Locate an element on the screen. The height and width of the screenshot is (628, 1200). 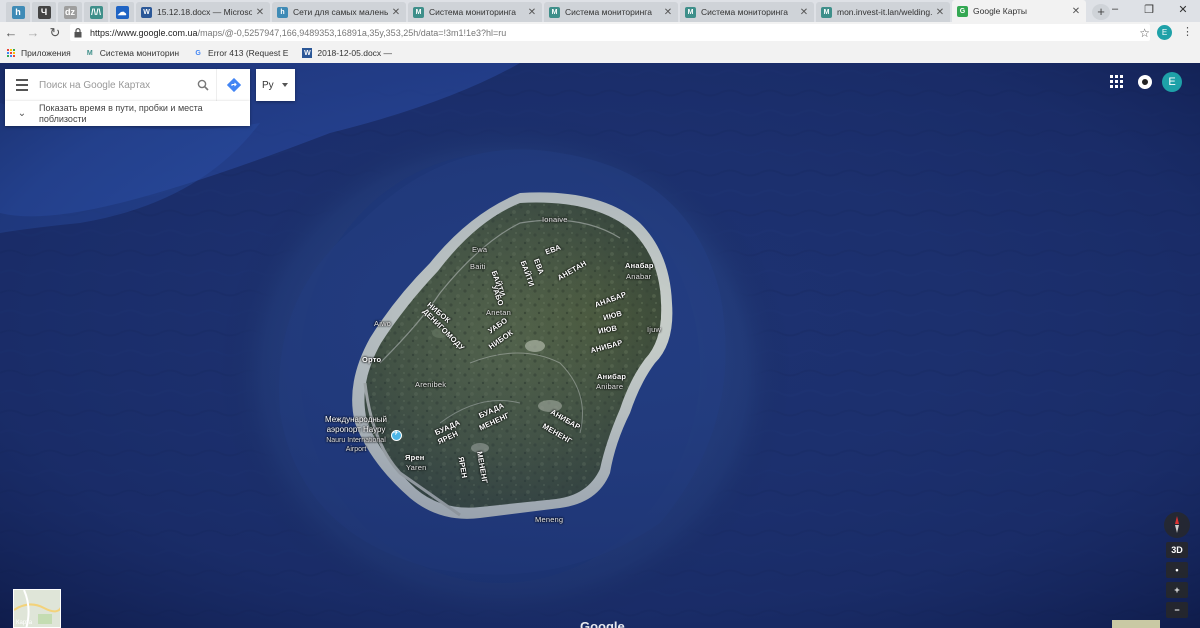
chevron-down-icon: ⌄ is located at coordinates (22, 113).